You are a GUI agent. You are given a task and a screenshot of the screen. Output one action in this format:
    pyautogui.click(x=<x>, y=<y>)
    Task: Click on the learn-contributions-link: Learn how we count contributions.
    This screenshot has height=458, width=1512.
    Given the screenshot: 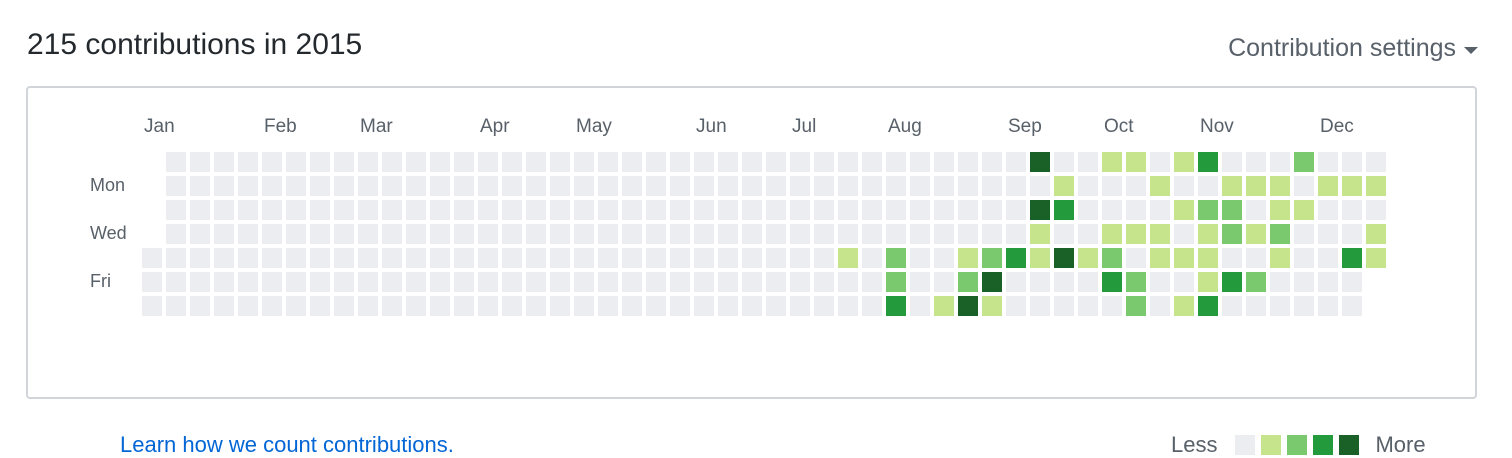 What is the action you would take?
    pyautogui.click(x=287, y=445)
    